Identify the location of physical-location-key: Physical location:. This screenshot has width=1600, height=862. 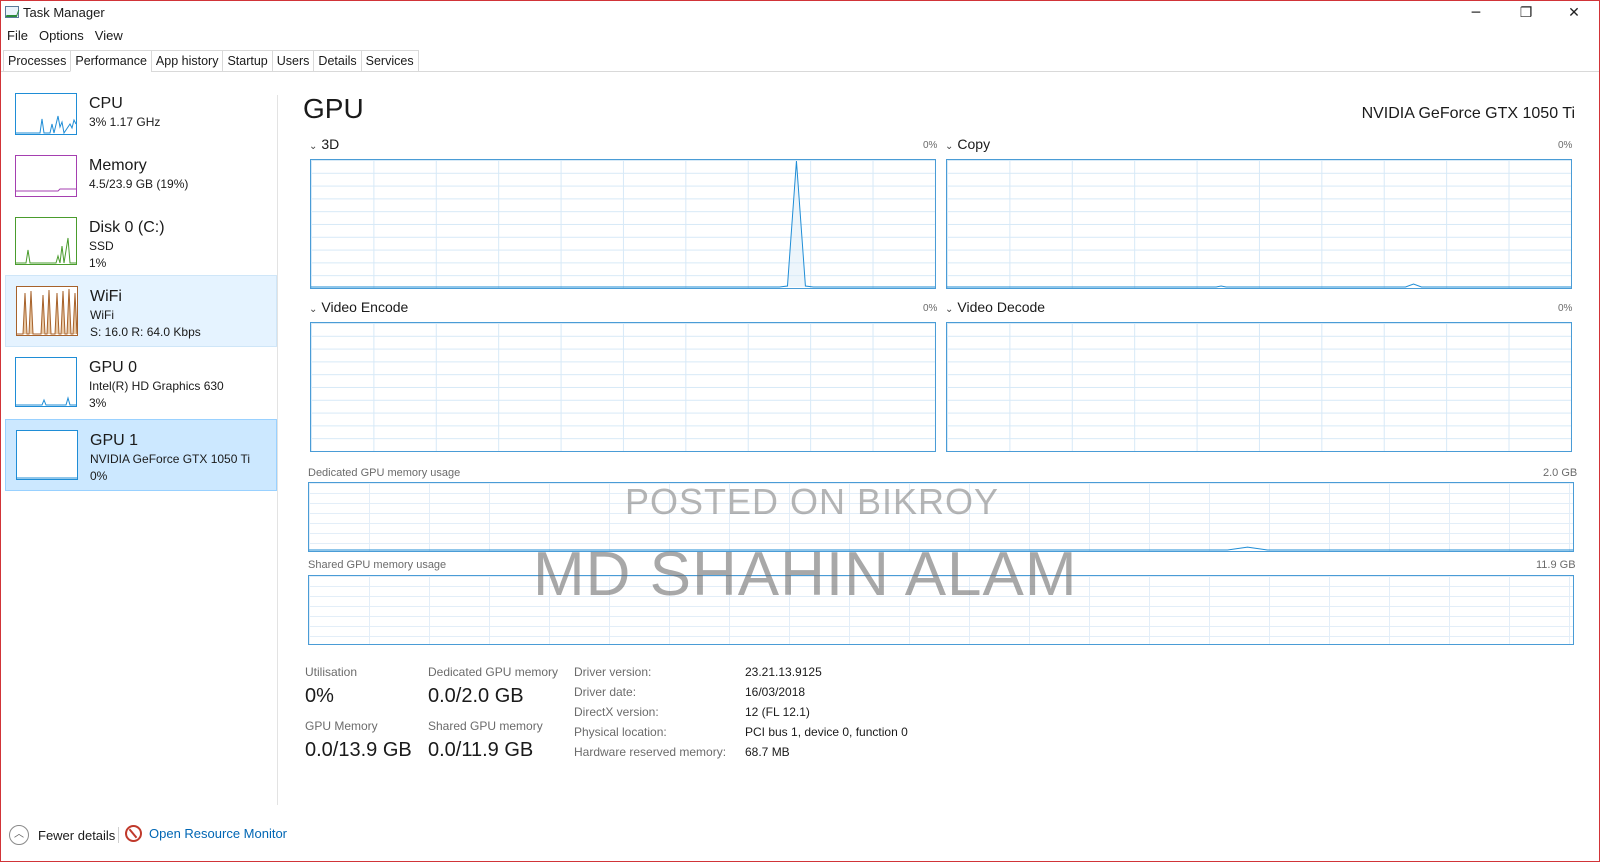
(620, 732).